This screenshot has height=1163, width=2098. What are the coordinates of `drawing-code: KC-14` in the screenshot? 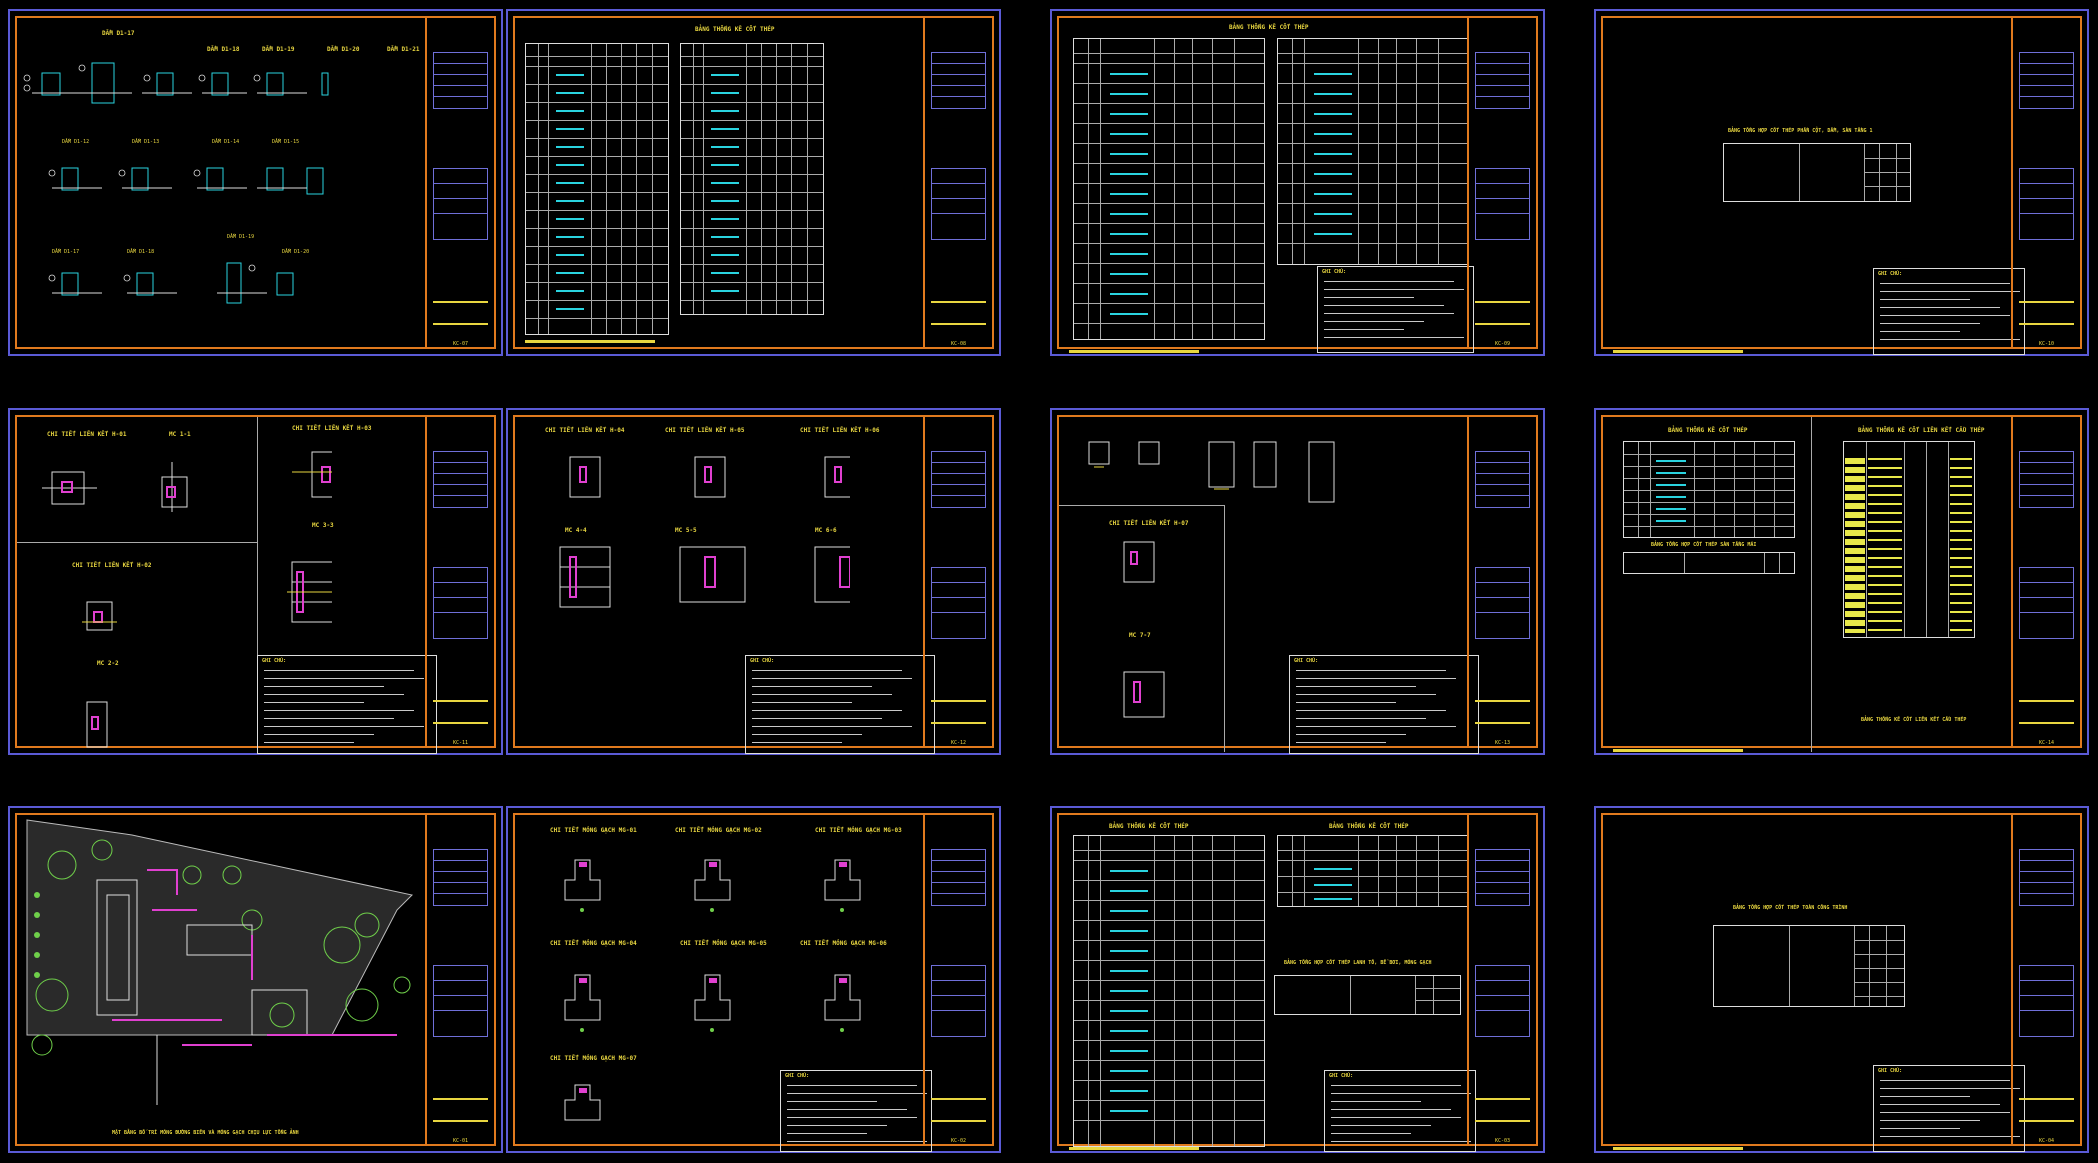 It's located at (2046, 743).